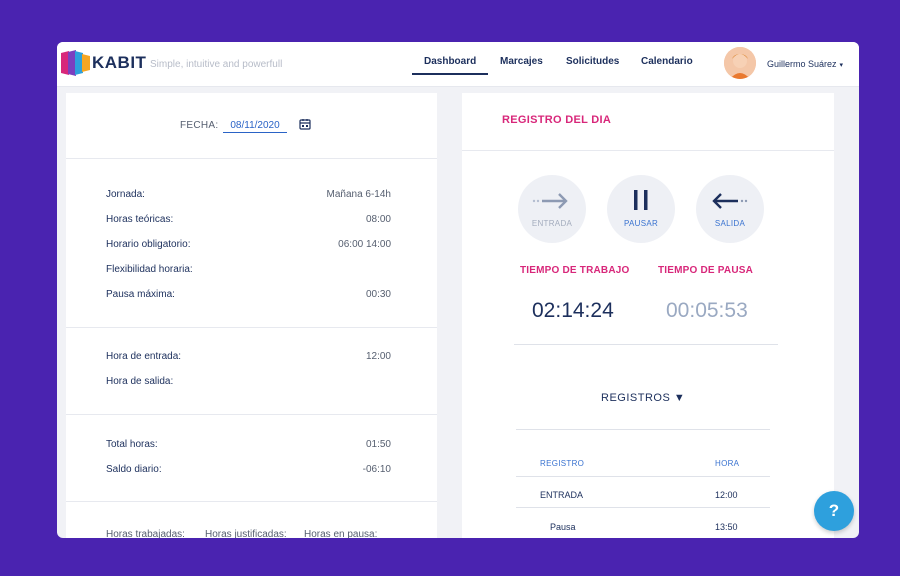 This screenshot has width=900, height=576. I want to click on user-menu: Guillermo Suárez ▾, so click(805, 64).